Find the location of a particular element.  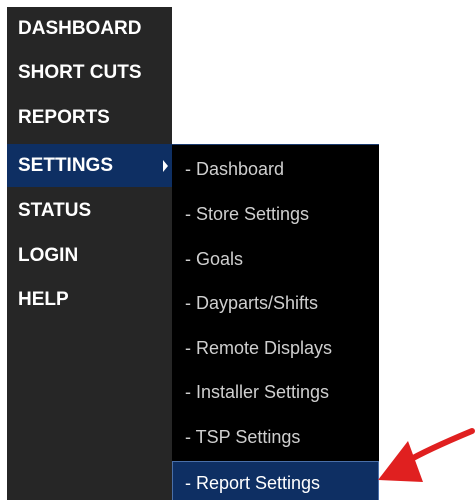

menu-item-label: STATUS is located at coordinates (55, 210).